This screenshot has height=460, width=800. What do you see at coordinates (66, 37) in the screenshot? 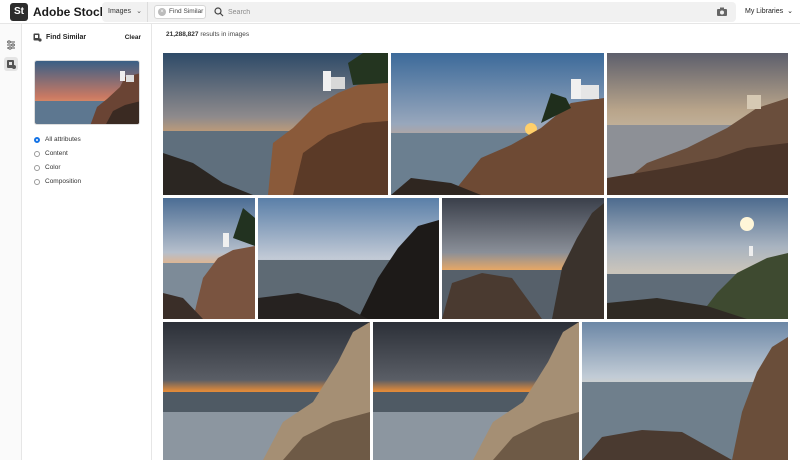
I see `panel-title: Find Similar` at bounding box center [66, 37].